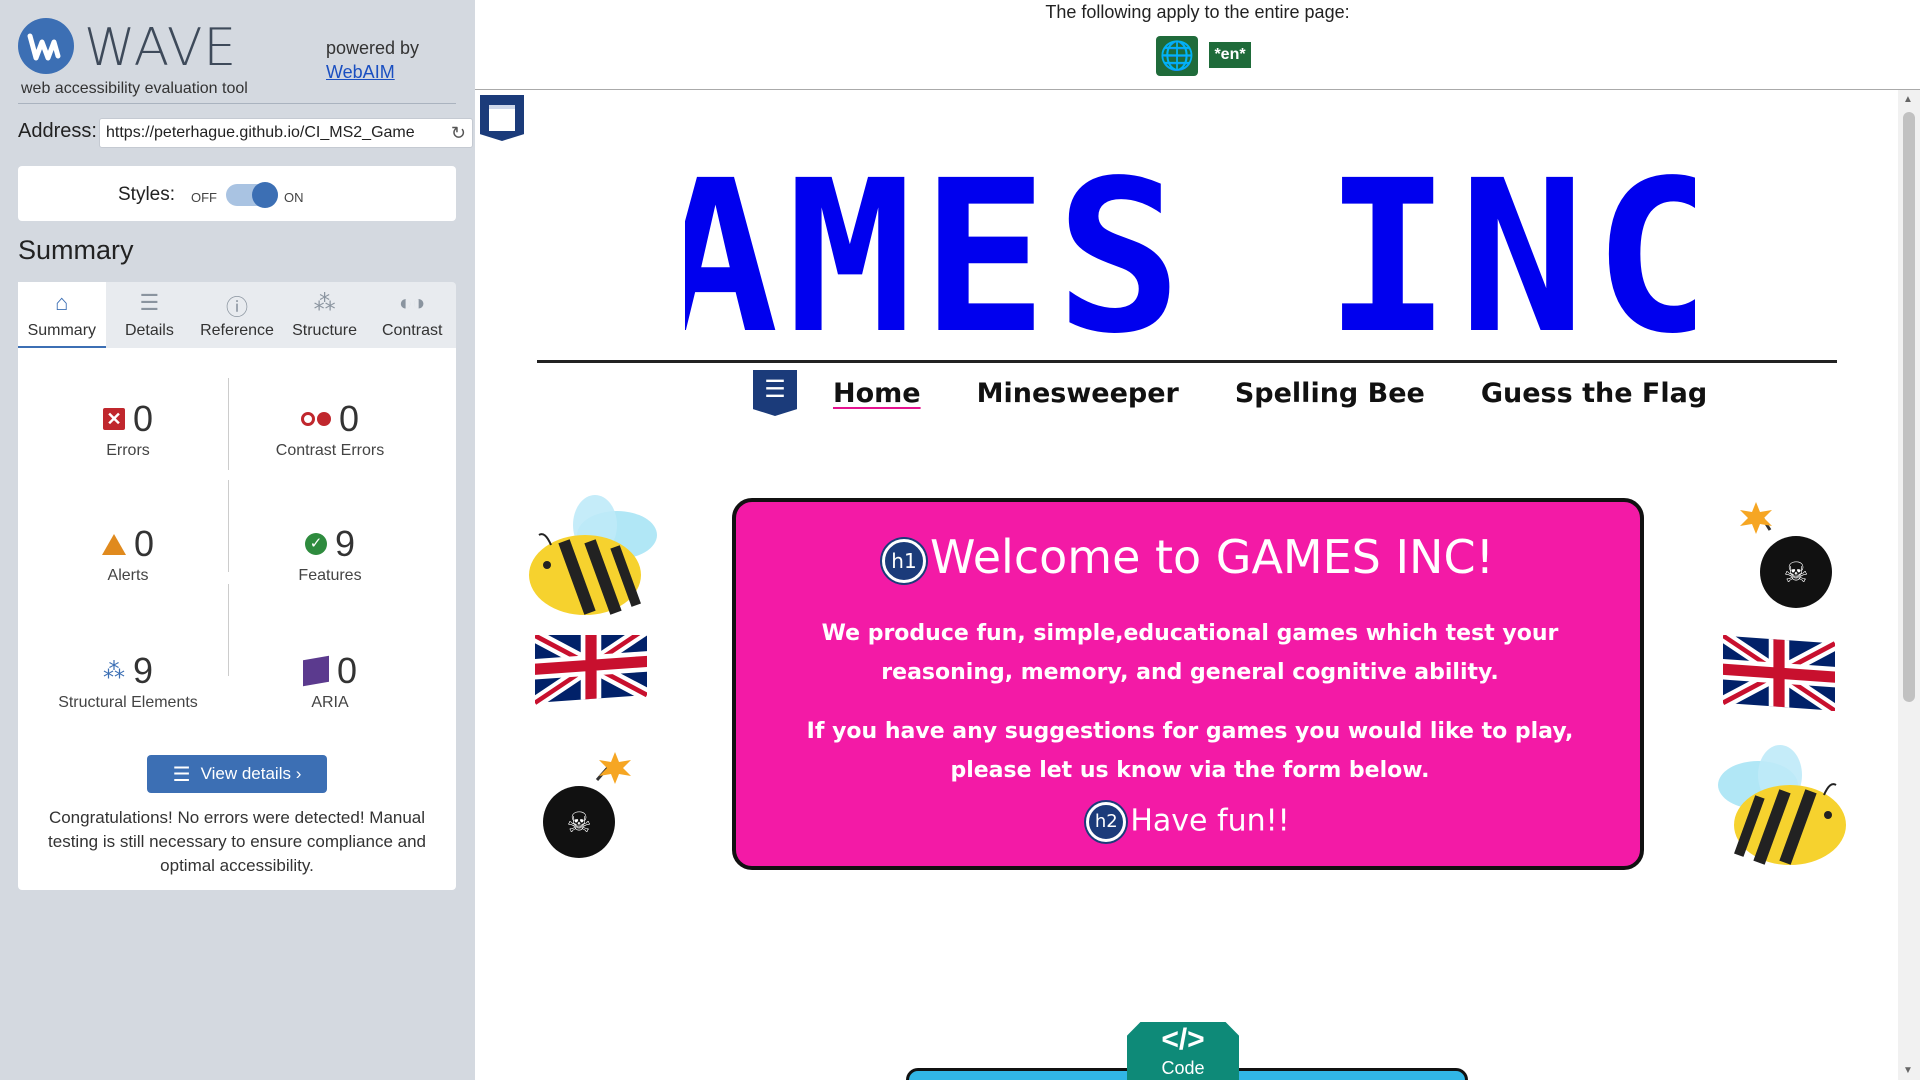 The height and width of the screenshot is (1080, 1920). Describe the element at coordinates (149, 330) in the screenshot. I see `tab-label: Details` at that location.